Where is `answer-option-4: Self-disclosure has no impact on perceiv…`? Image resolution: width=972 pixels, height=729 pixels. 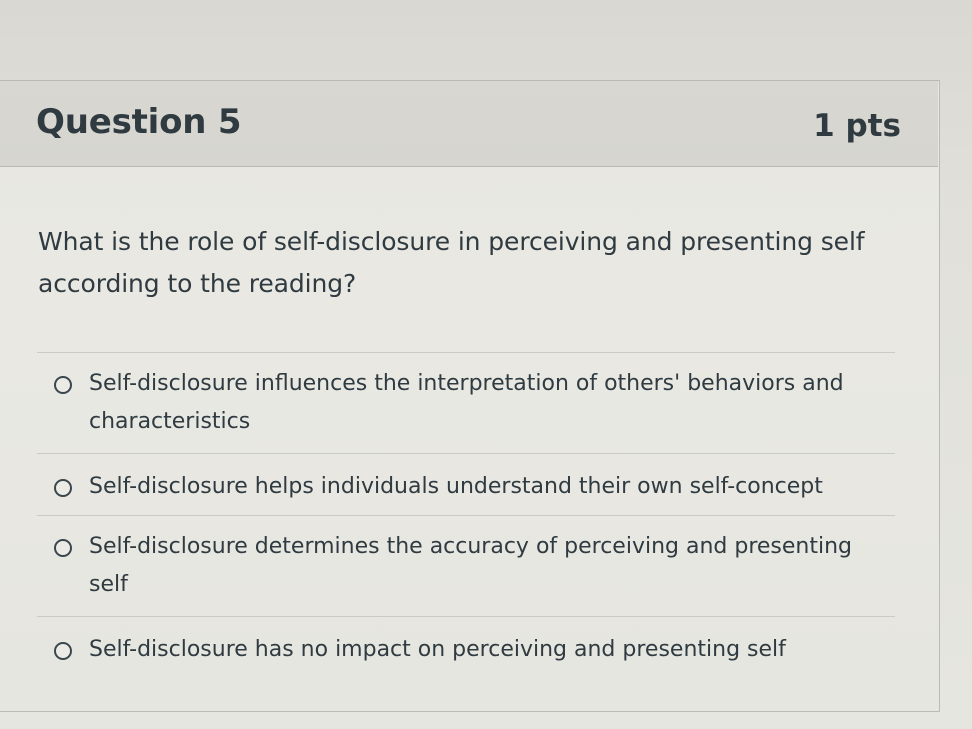
answer-option-4: Self-disclosure has no impact on perceiv… is located at coordinates (466, 665).